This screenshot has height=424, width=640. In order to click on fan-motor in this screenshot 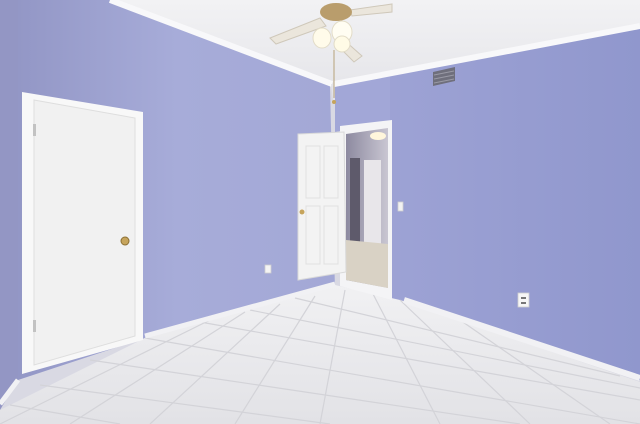, I will do `click(336, 12)`.